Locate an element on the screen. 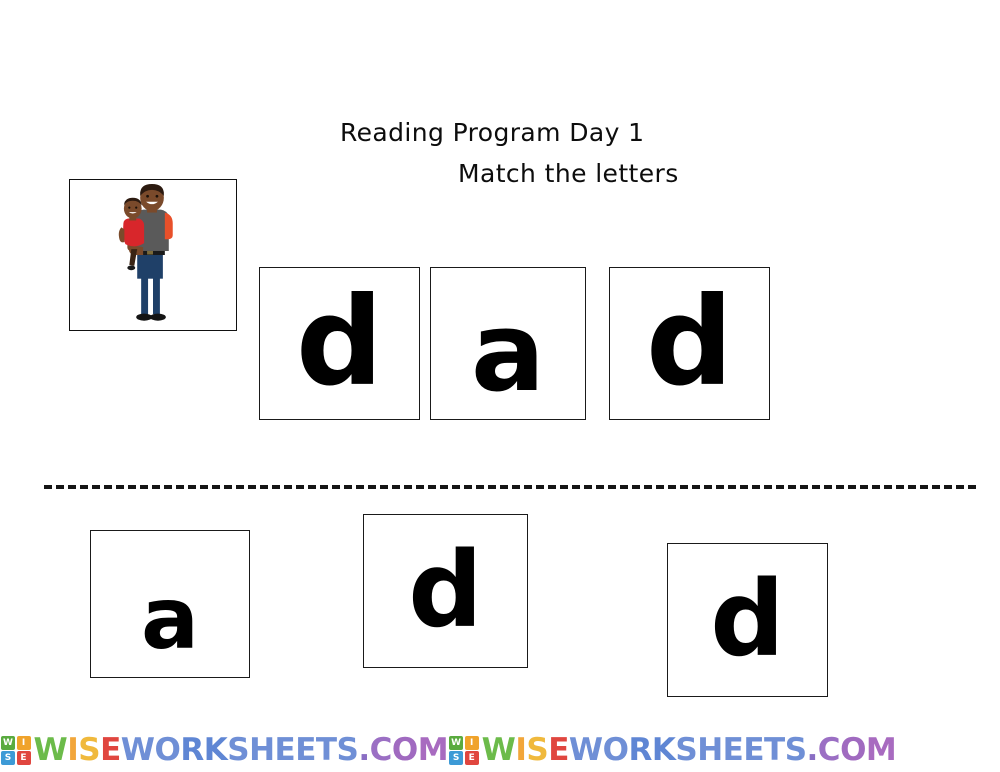 The image size is (1000, 772). dashed-divider is located at coordinates (510, 487).